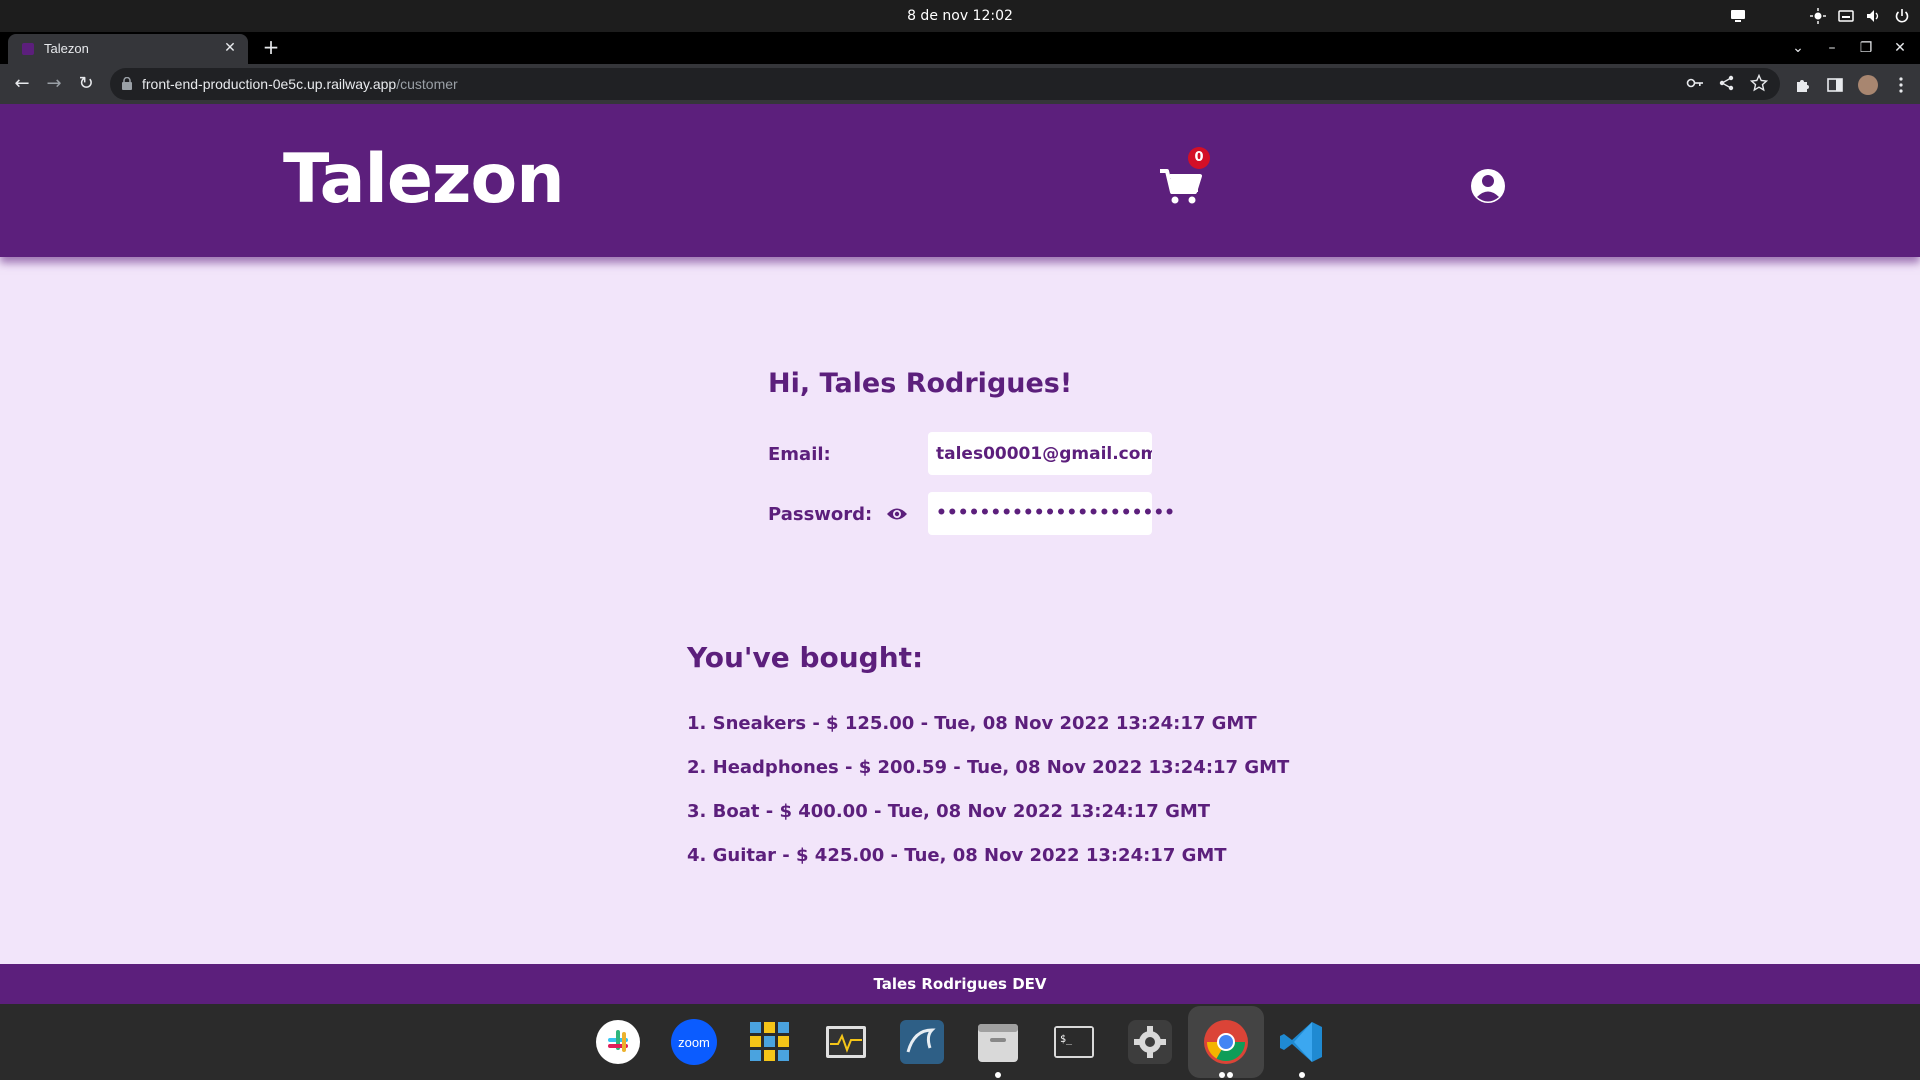 The width and height of the screenshot is (1920, 1080). Describe the element at coordinates (1074, 1042) in the screenshot. I see `terminal-icon: $_` at that location.